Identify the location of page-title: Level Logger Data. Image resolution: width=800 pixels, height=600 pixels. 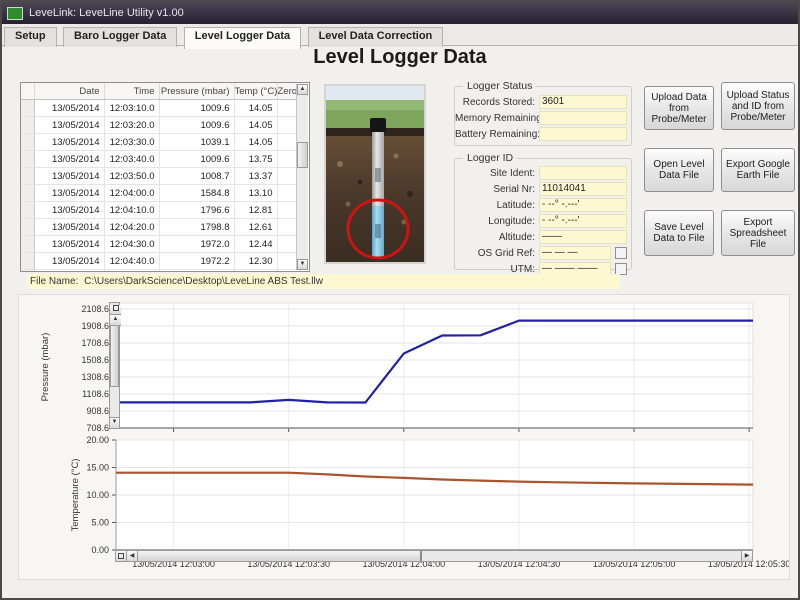
(400, 57).